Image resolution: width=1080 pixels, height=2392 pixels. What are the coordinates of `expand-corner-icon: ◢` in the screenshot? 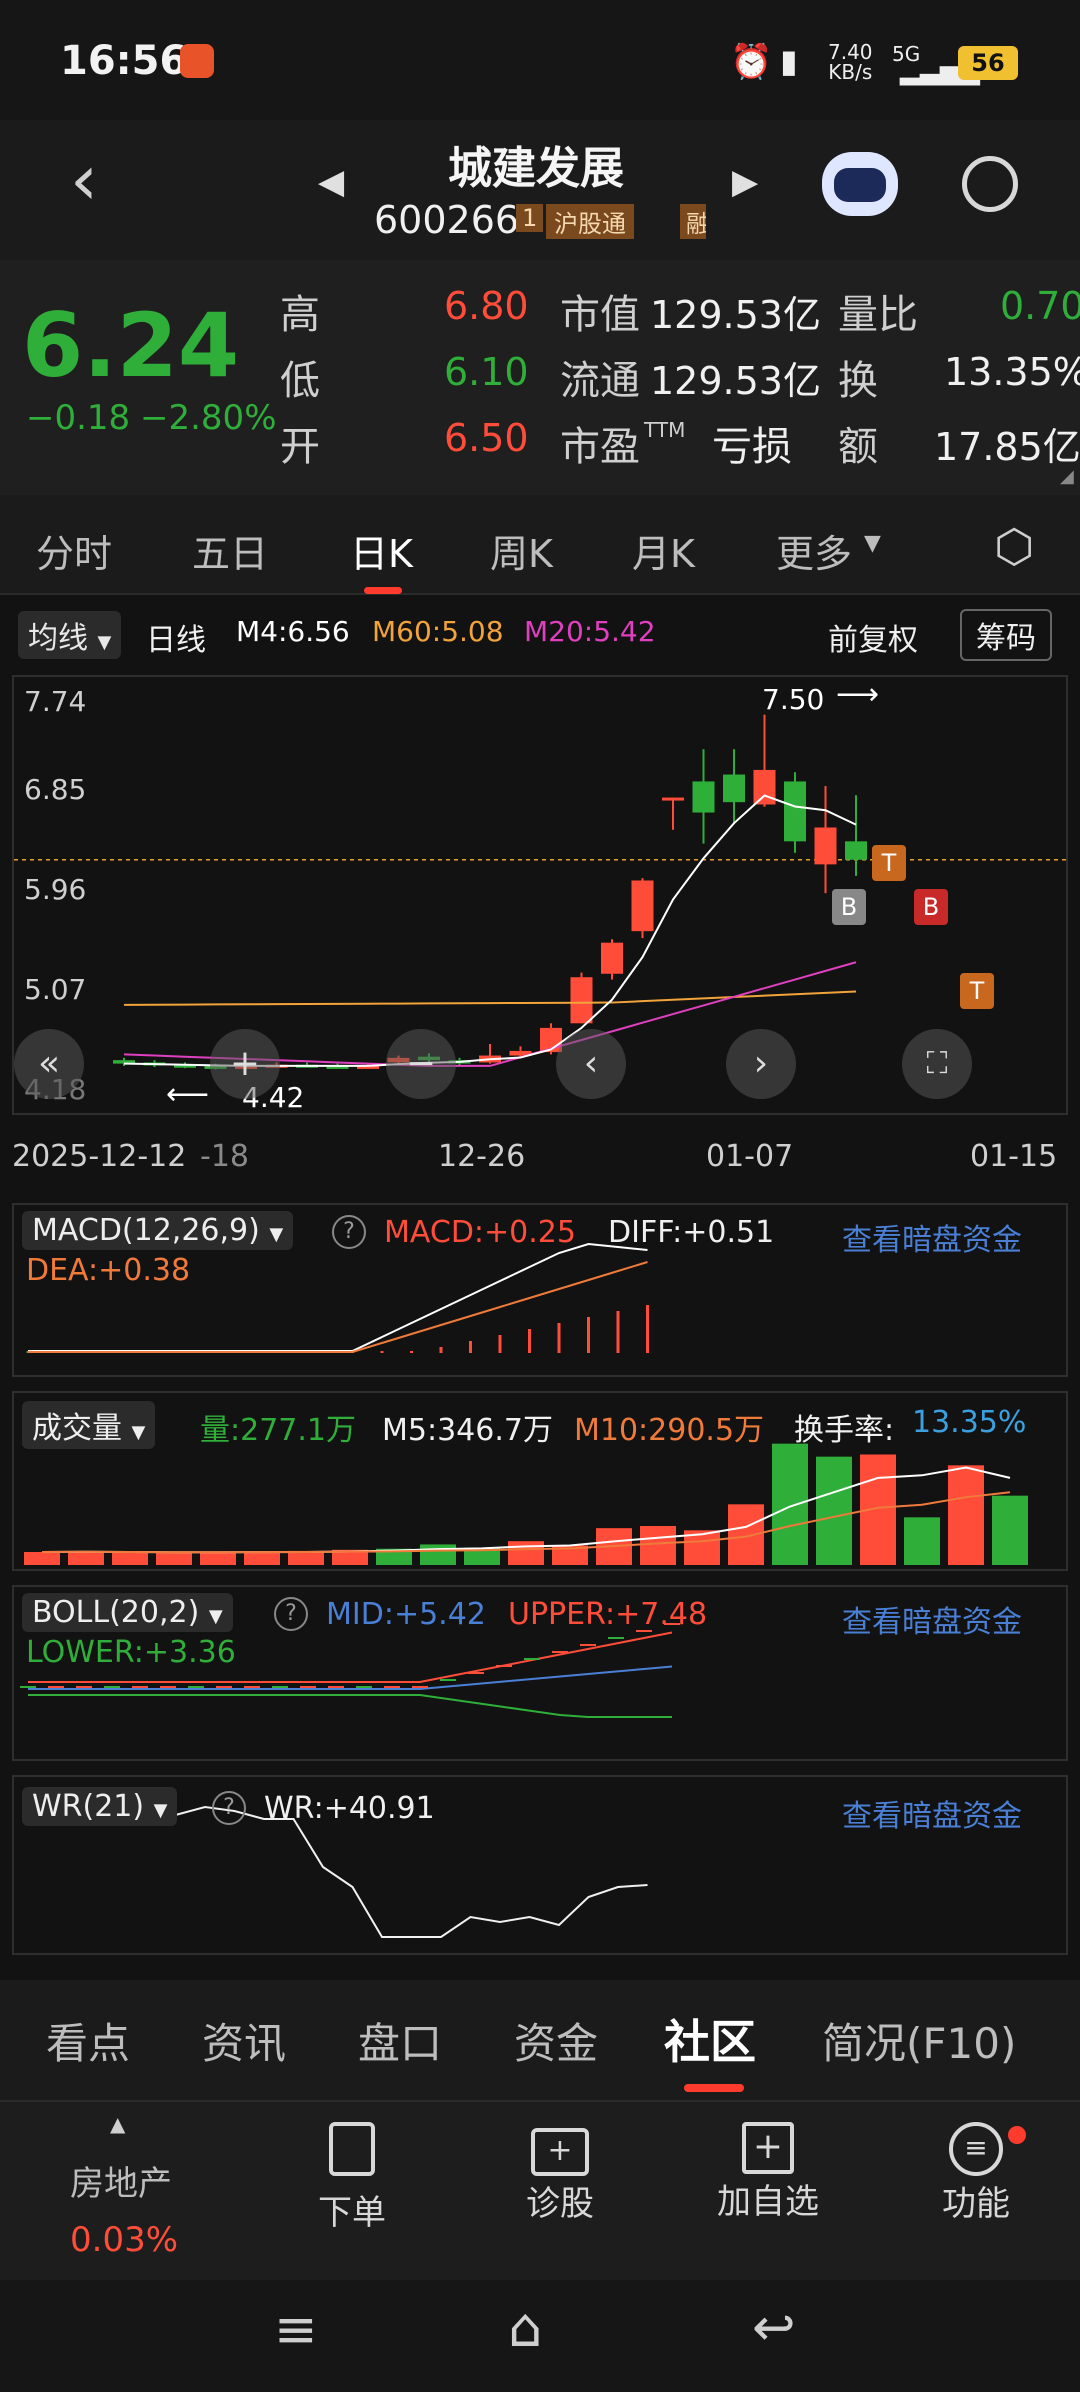 It's located at (1067, 476).